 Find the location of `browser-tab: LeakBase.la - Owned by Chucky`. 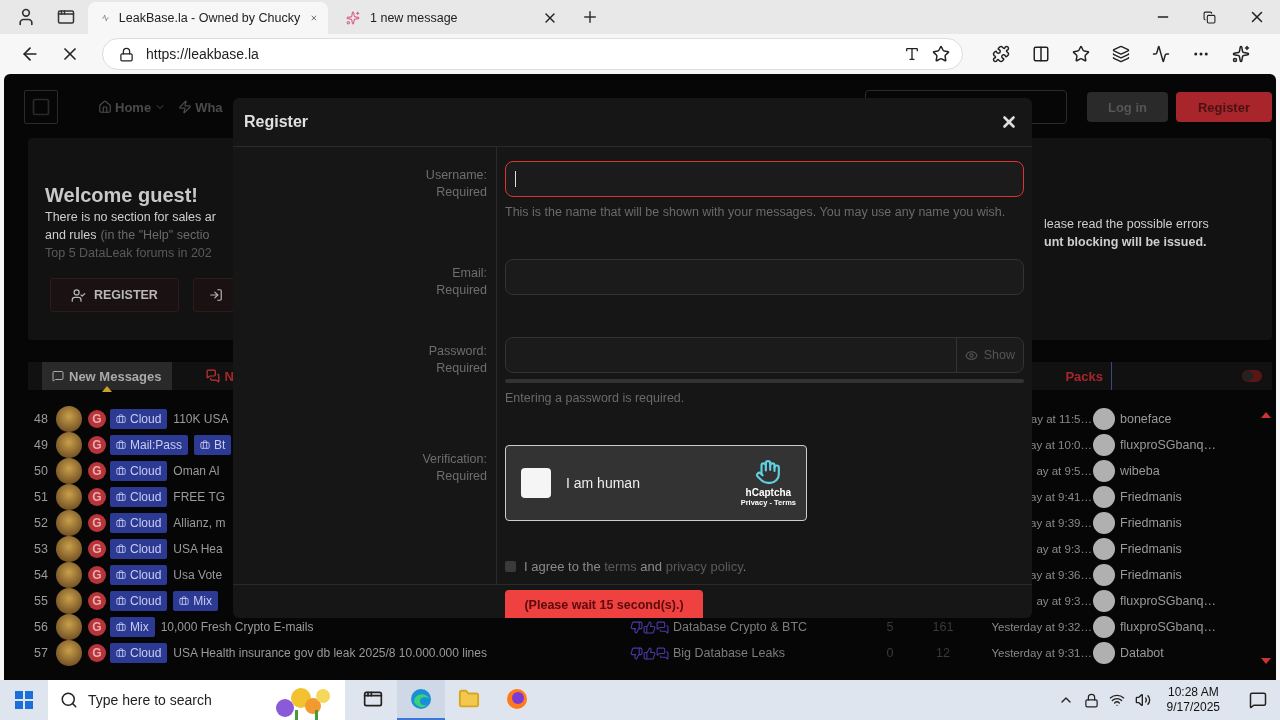

browser-tab: LeakBase.la - Owned by Chucky is located at coordinates (208, 18).